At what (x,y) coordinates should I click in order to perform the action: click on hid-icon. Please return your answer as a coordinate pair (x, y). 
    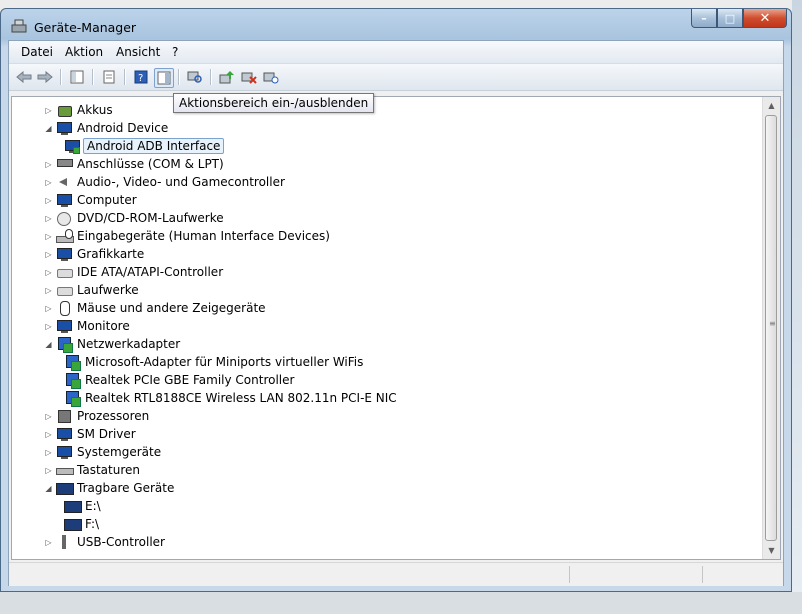
    Looking at the image, I should click on (65, 236).